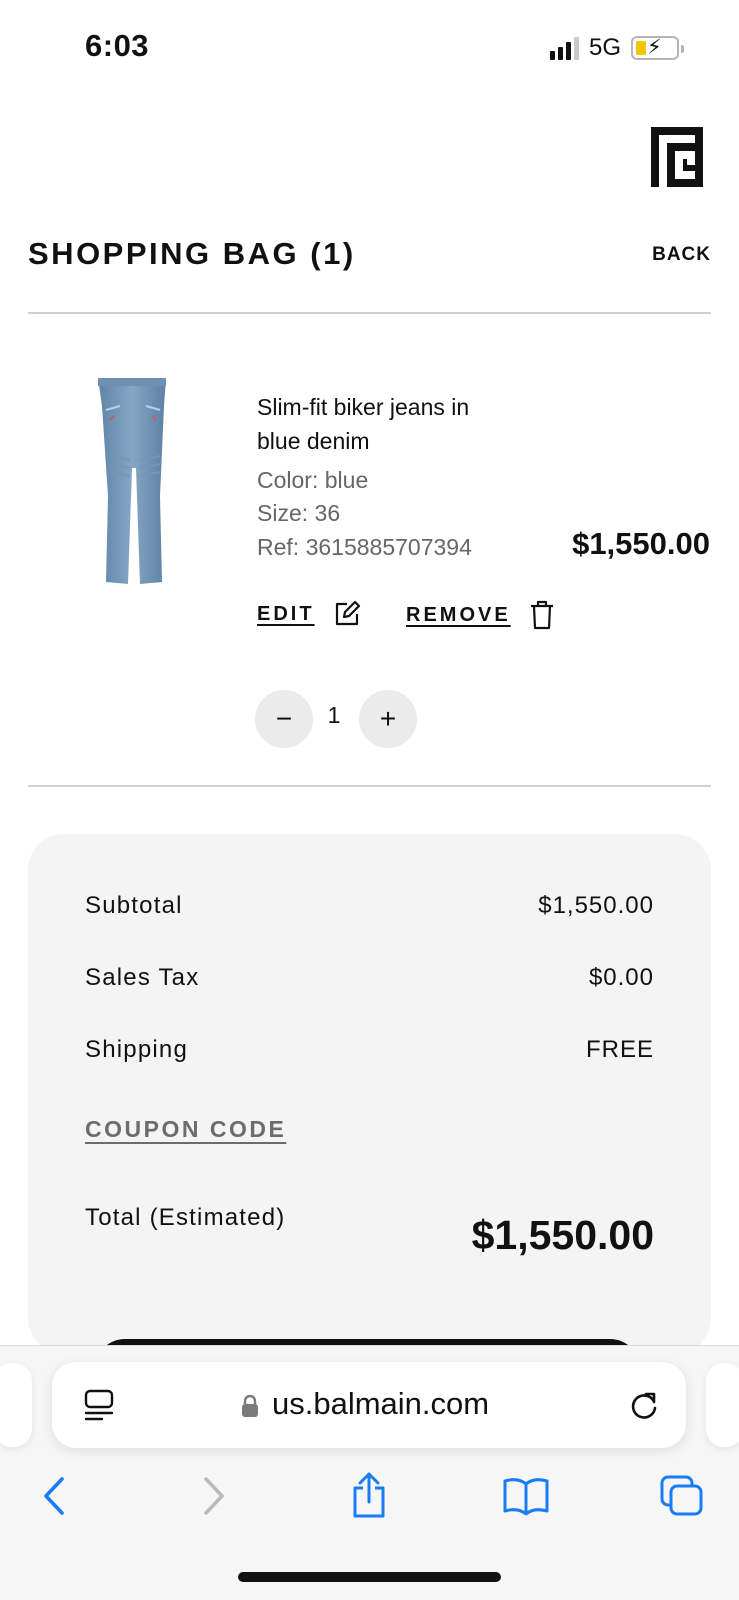 The height and width of the screenshot is (1600, 739). I want to click on product-name: Slim-fit biker jeans in blue denim, so click(387, 424).